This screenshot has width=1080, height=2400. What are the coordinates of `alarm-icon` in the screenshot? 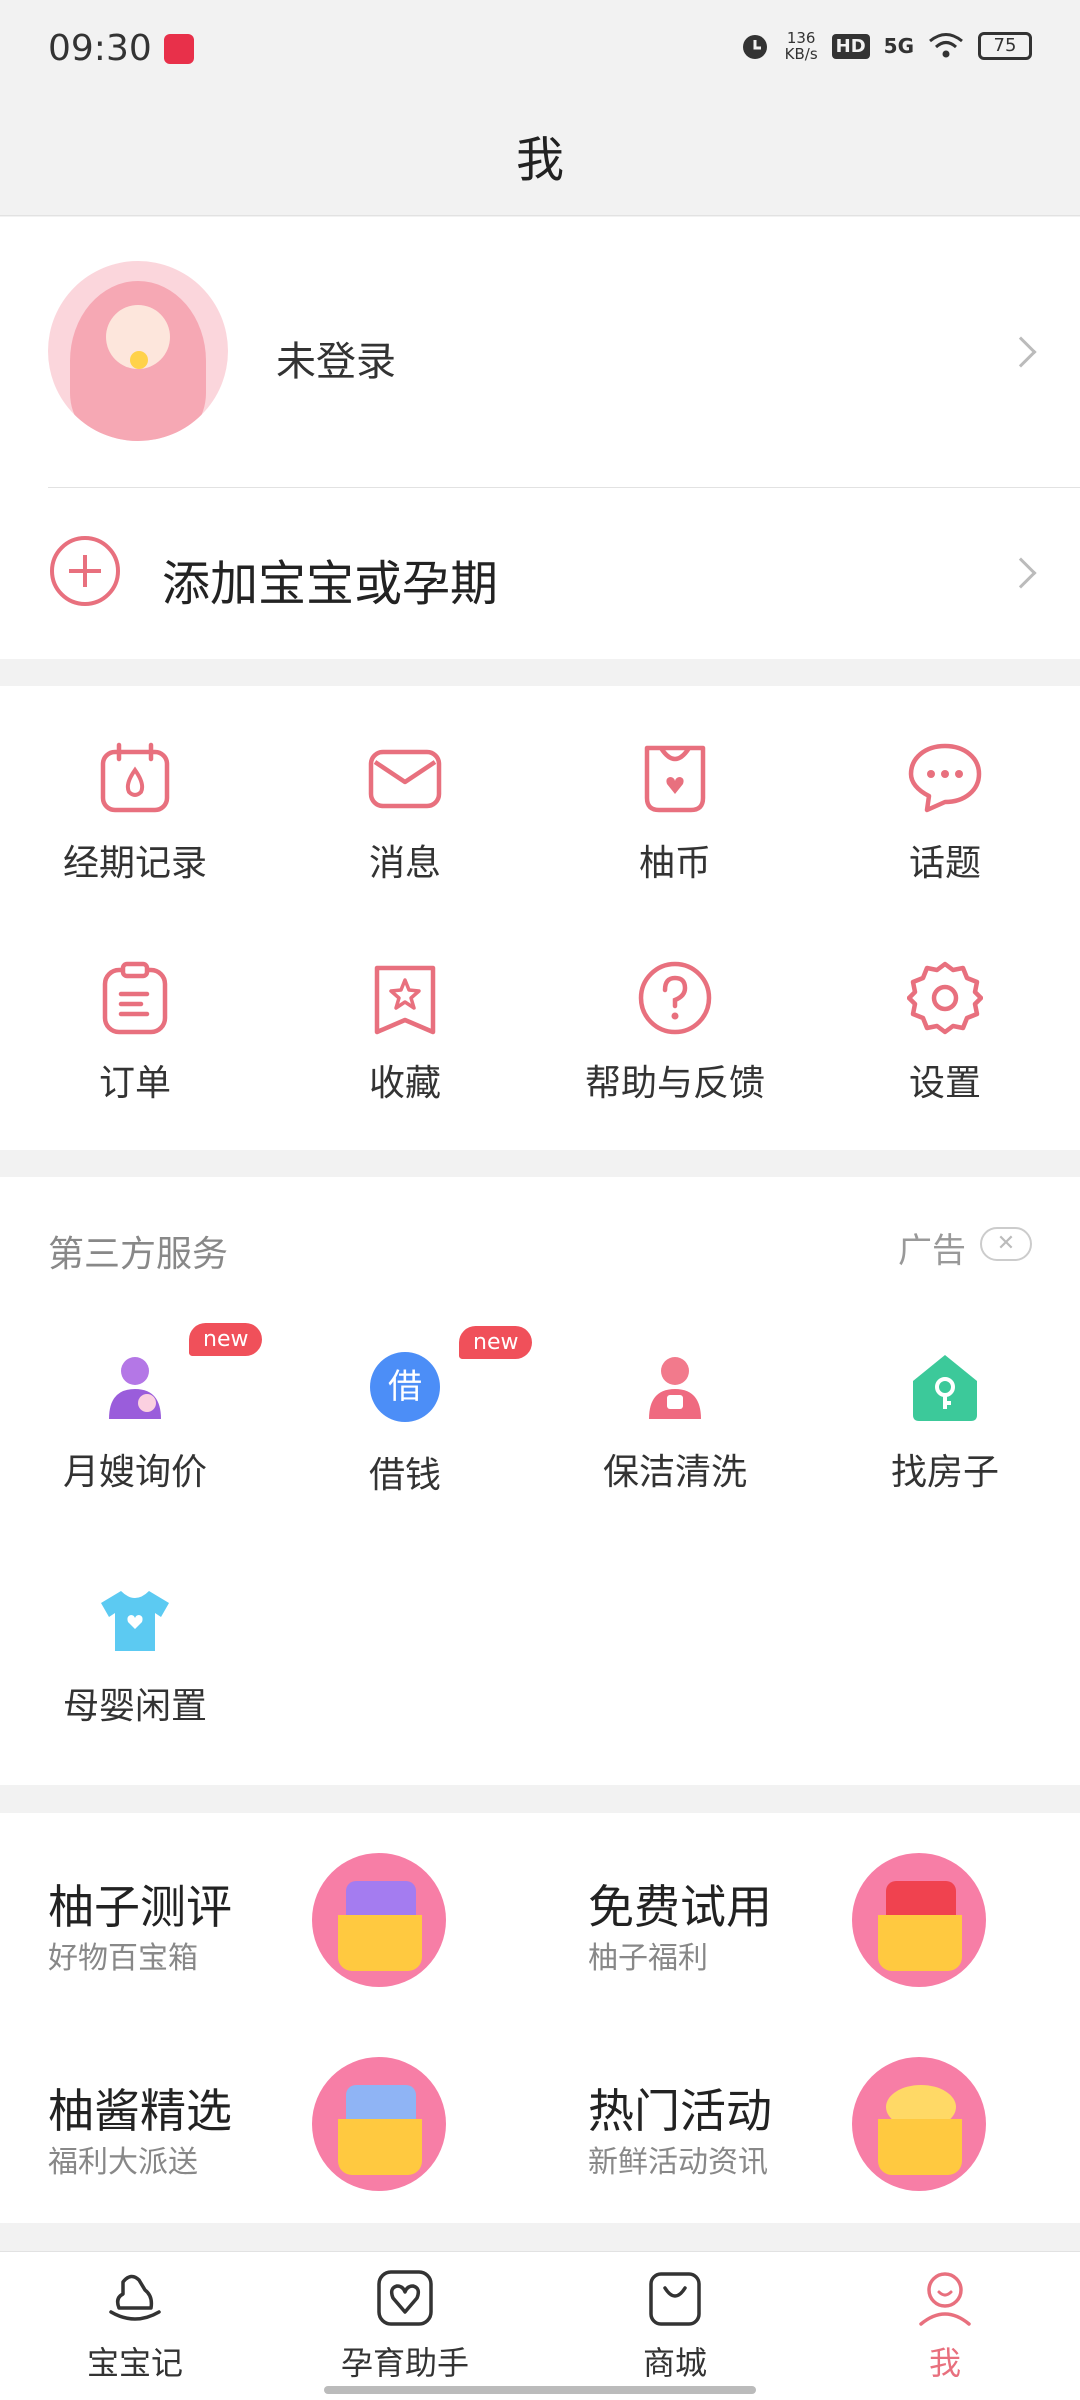 It's located at (754, 47).